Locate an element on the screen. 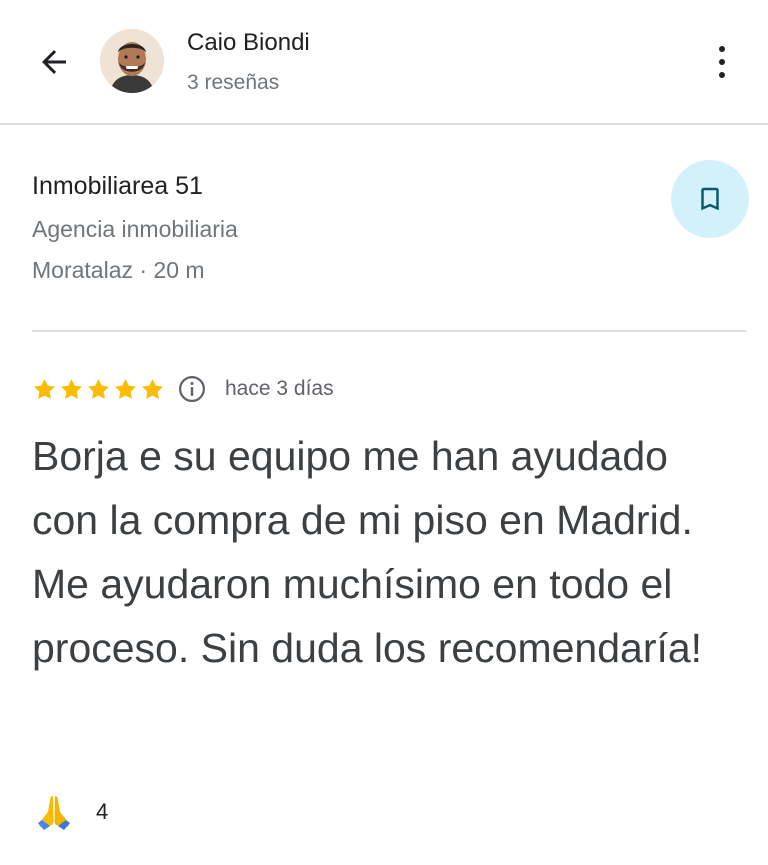 The image size is (768, 865). review-meta: hace 3 días is located at coordinates (183, 389).